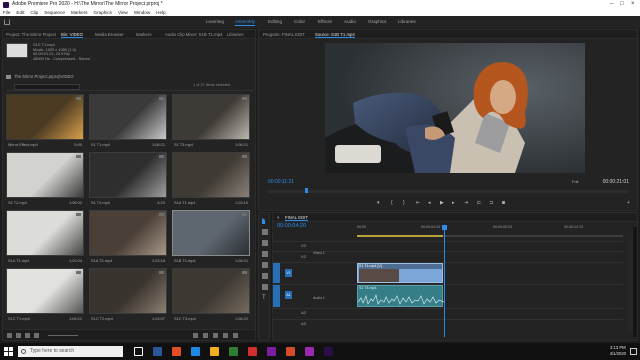 This screenshot has height=360, width=640. I want to click on chrome-icon, so click(195, 351).